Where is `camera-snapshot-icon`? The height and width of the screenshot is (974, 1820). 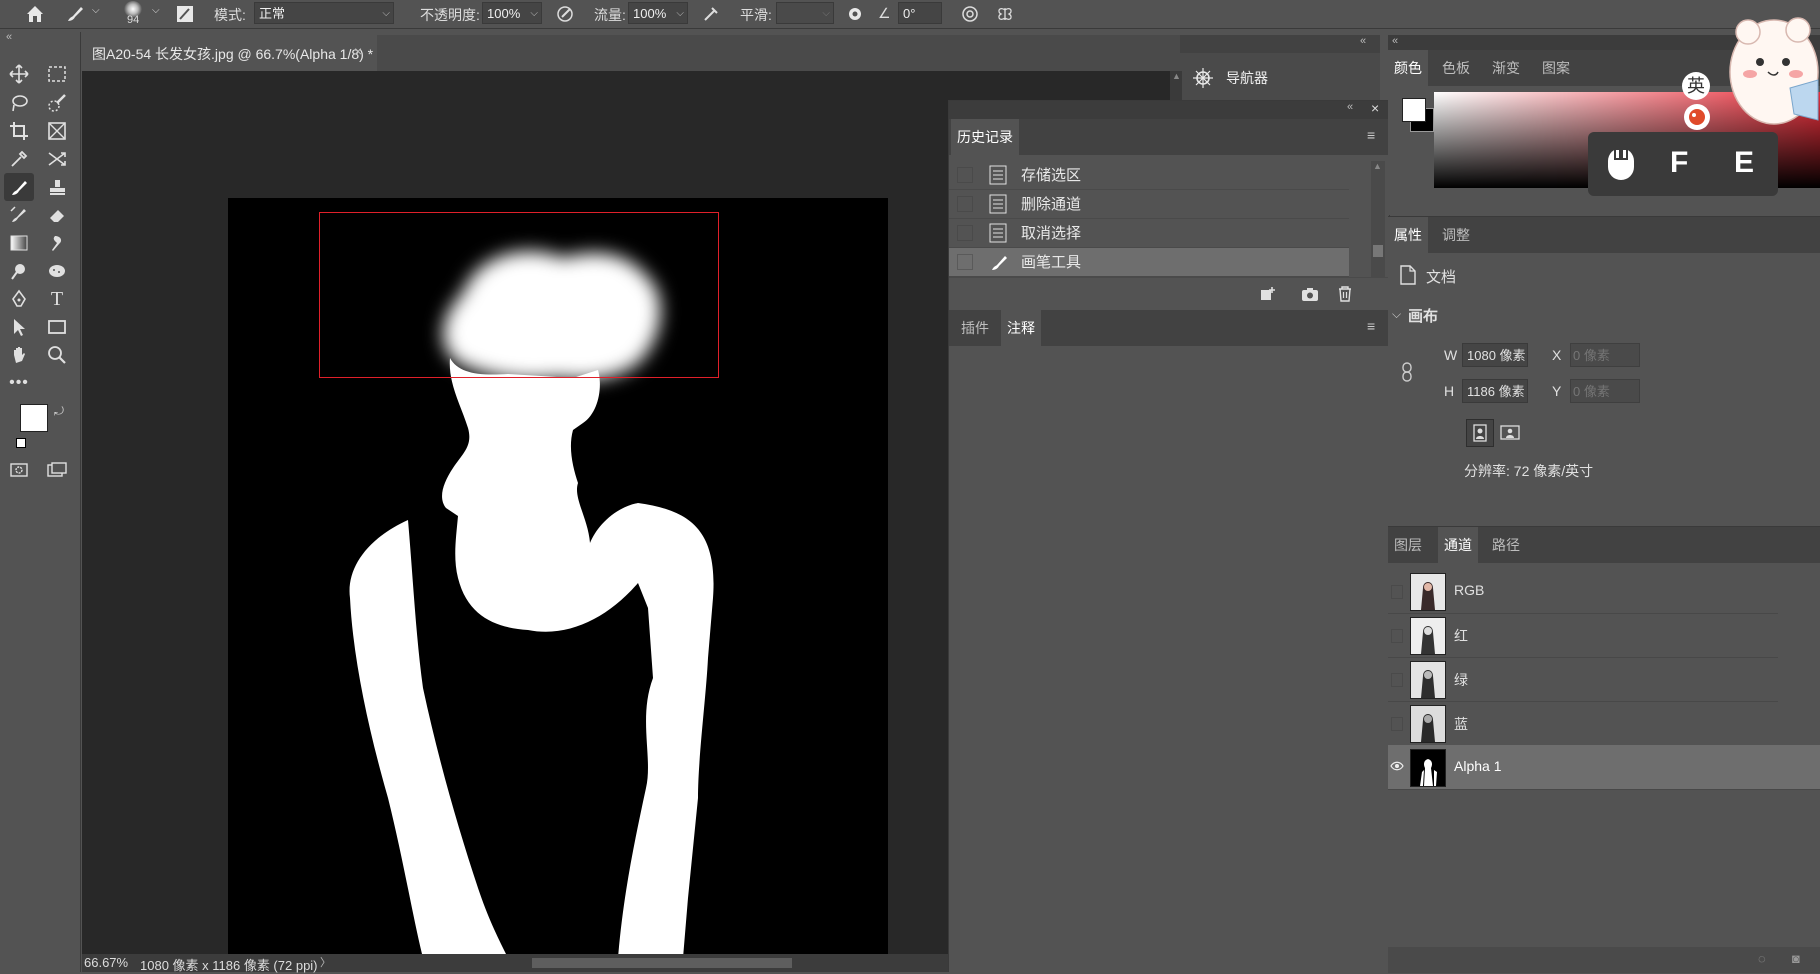 camera-snapshot-icon is located at coordinates (1310, 294).